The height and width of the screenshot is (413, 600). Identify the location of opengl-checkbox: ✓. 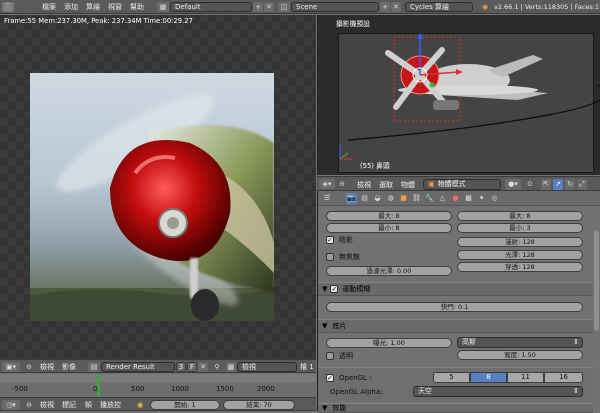
(330, 378).